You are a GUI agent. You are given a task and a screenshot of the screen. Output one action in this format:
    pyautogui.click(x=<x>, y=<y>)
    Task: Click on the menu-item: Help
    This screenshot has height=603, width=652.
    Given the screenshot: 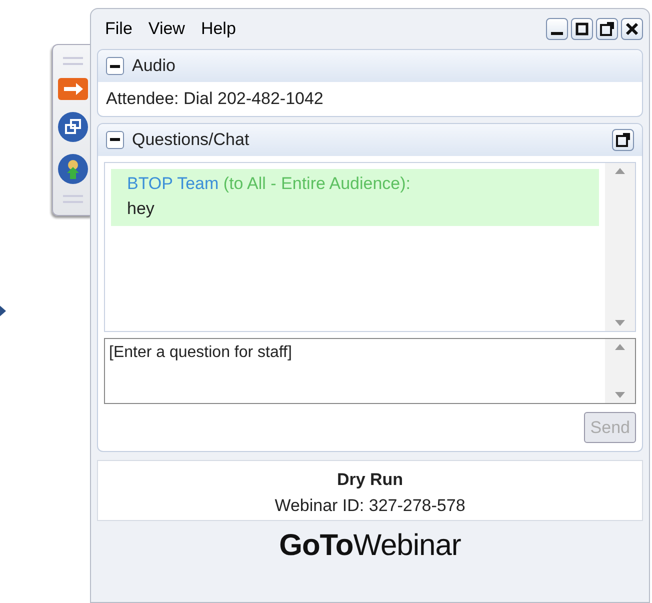 What is the action you would take?
    pyautogui.click(x=218, y=29)
    